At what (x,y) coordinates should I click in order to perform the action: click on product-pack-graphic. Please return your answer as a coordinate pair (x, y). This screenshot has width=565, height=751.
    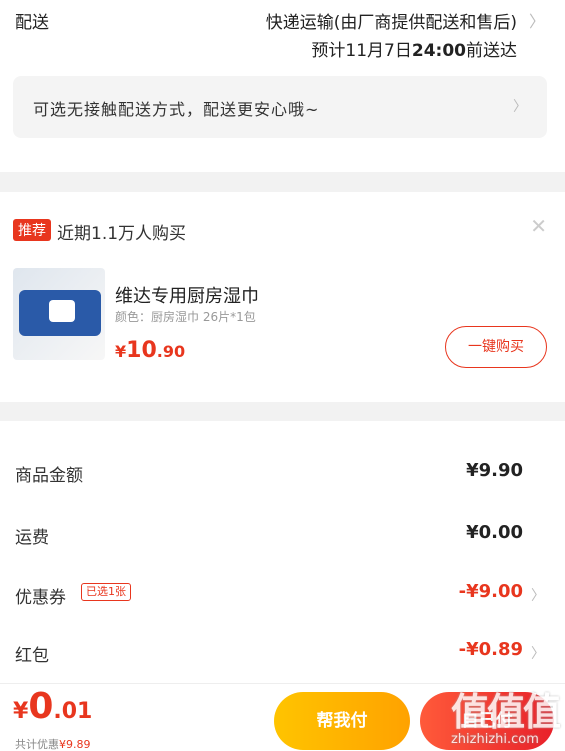
    Looking at the image, I should click on (60, 313).